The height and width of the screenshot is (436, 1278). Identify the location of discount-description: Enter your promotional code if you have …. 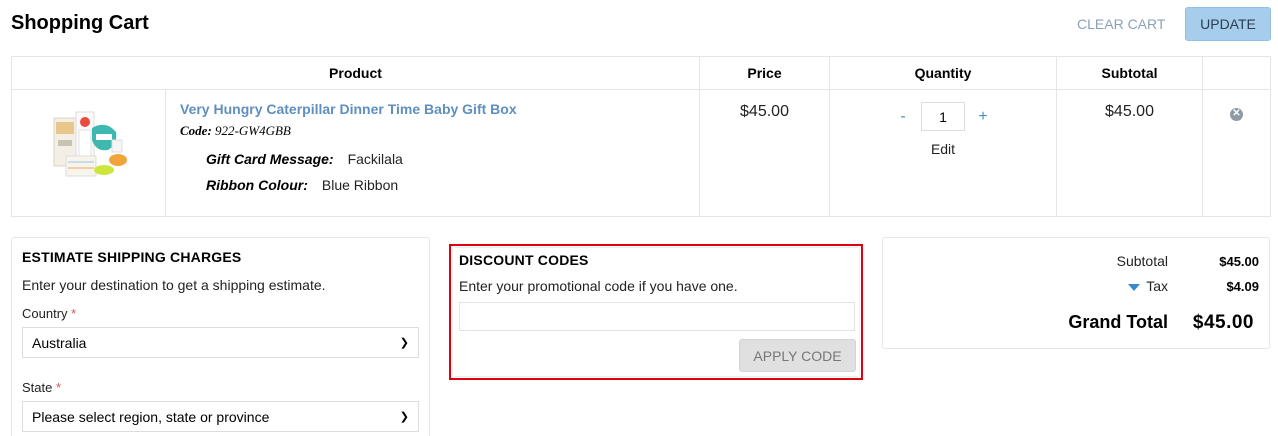
(598, 286).